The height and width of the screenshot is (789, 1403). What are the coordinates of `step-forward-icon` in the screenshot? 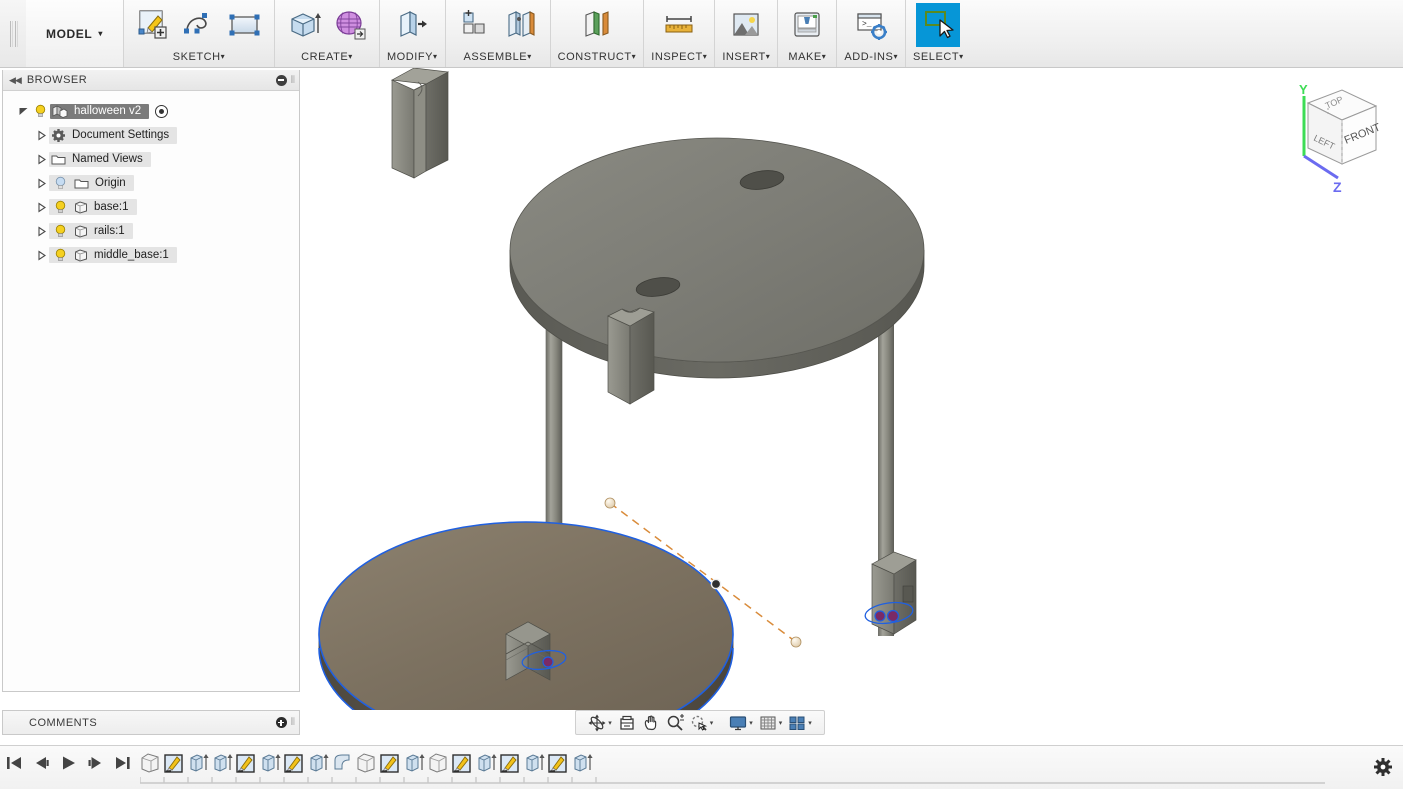 It's located at (95, 763).